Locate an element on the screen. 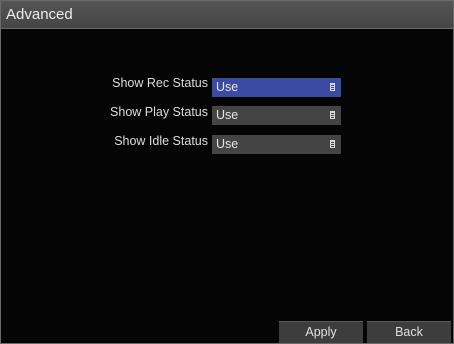 This screenshot has height=344, width=454. show-play-status-value: Use is located at coordinates (227, 115).